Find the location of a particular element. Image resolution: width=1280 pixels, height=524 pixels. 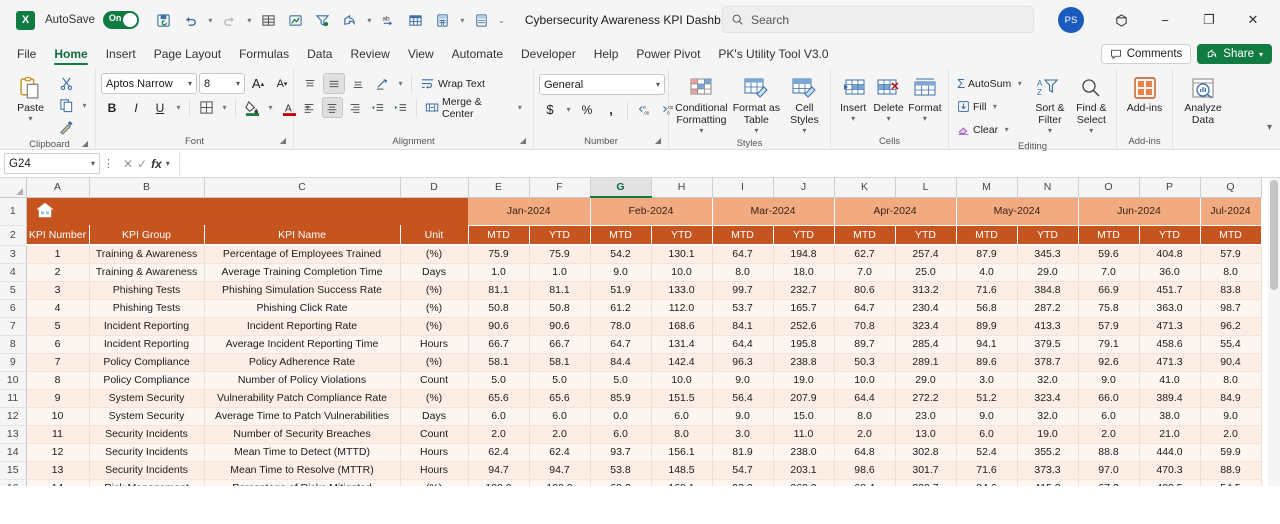

fill-button: Fill ▾ is located at coordinates (991, 106).